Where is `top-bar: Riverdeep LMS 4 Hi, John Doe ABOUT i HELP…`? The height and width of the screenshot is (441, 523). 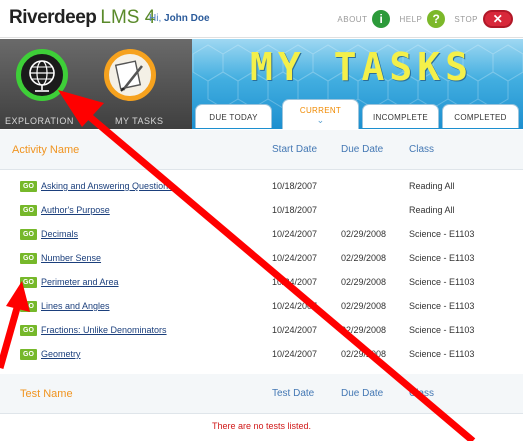
top-bar: Riverdeep LMS 4 Hi, John Doe ABOUT i HELP… is located at coordinates (261, 19).